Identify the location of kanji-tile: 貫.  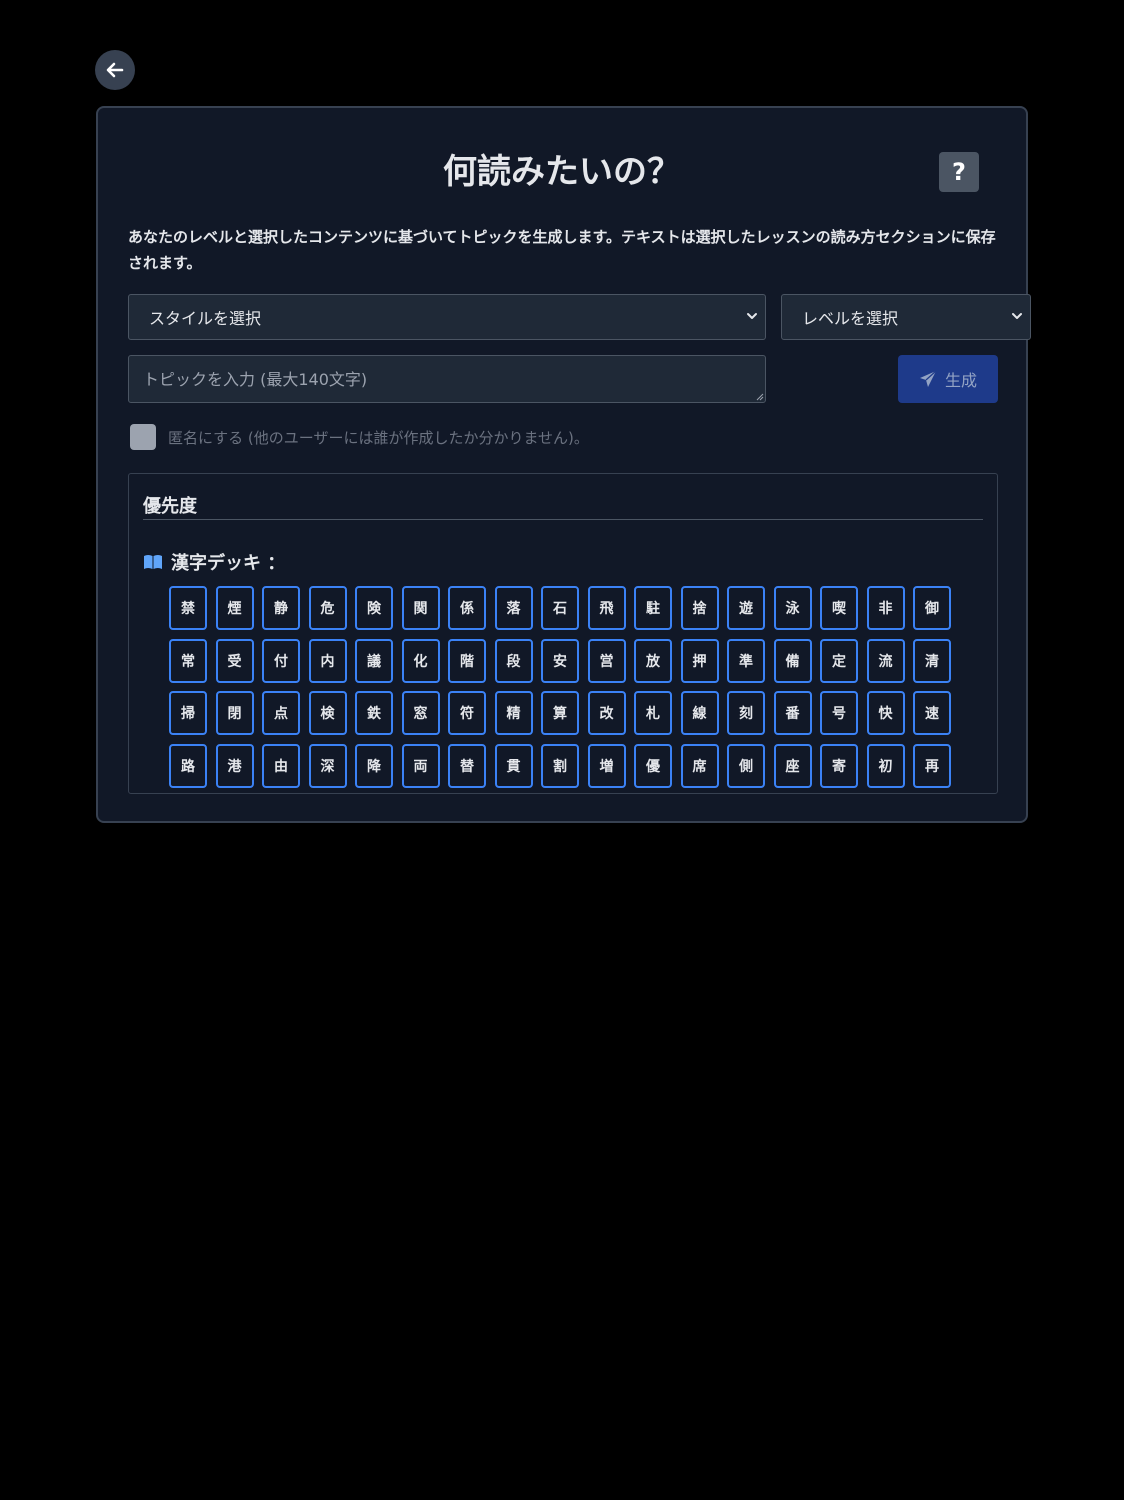
(513, 765).